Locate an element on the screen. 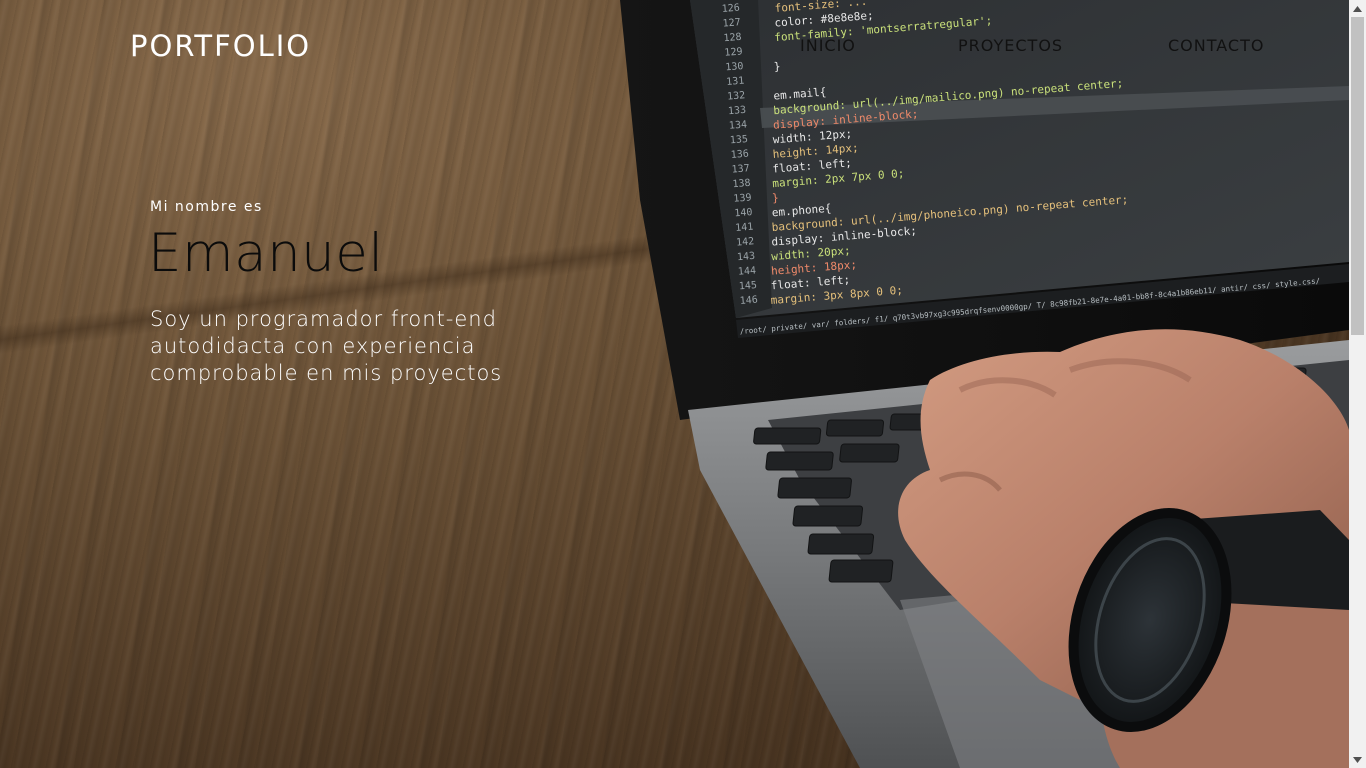 Image resolution: width=1366 pixels, height=768 pixels. nav-link-proyectos: PROYECTOS is located at coordinates (1010, 46).